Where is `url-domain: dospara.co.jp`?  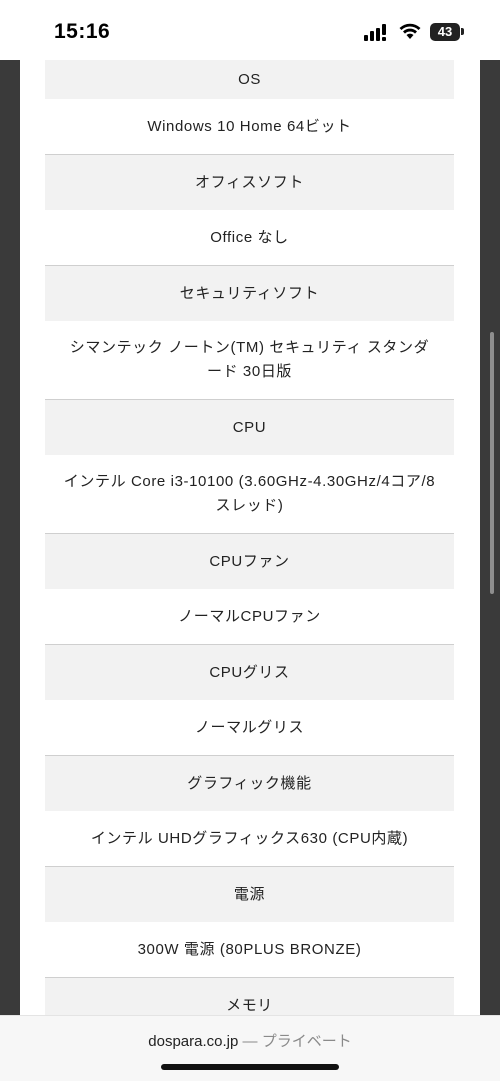 url-domain: dospara.co.jp is located at coordinates (193, 1041).